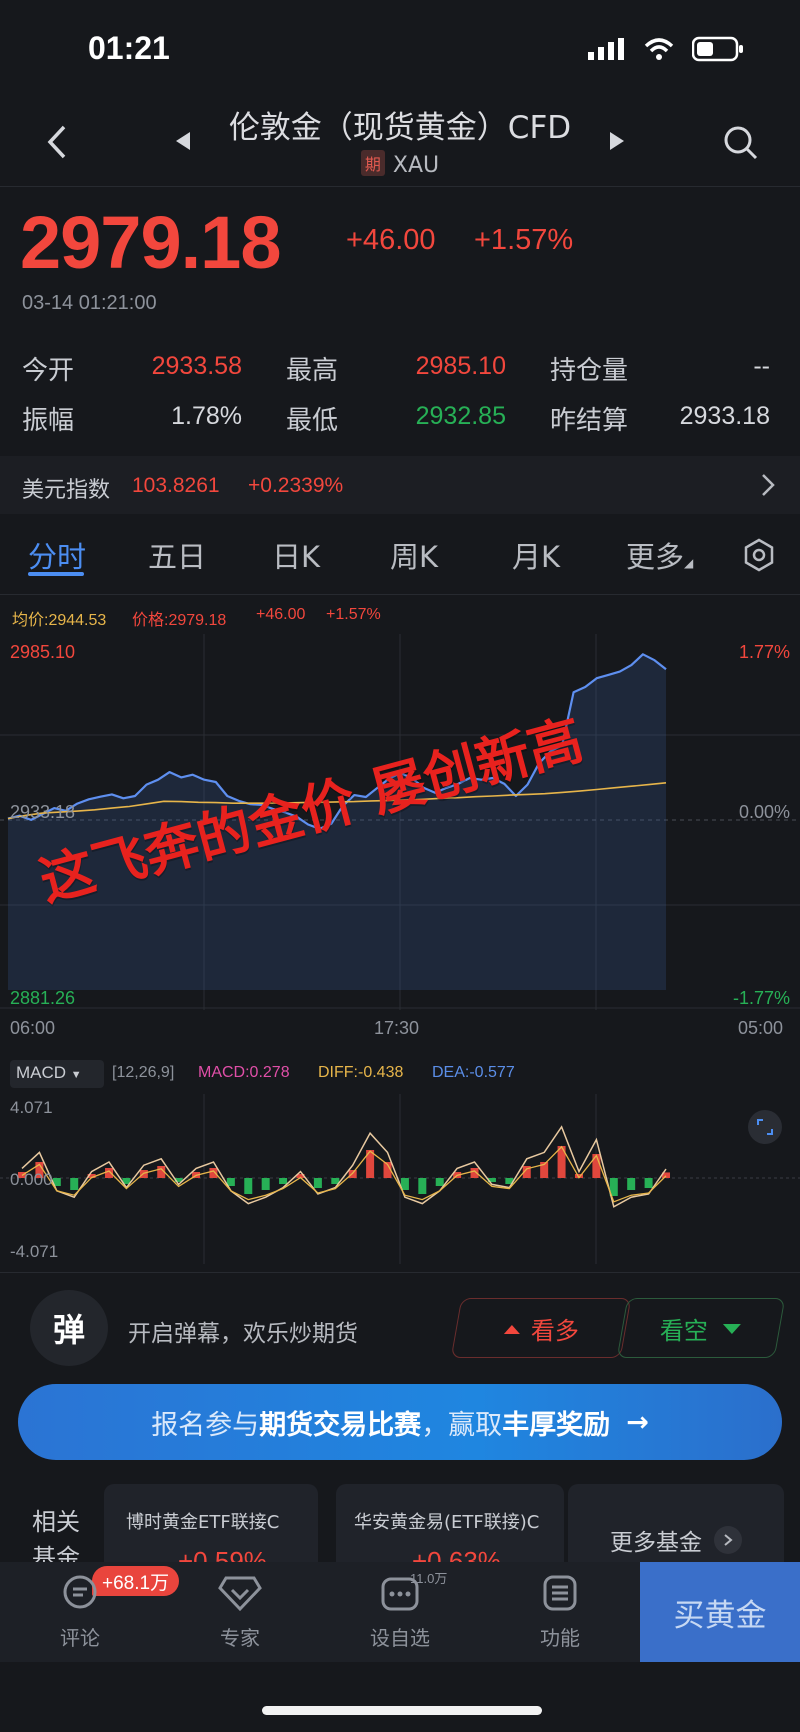 This screenshot has width=800, height=1732. Describe the element at coordinates (589, 371) in the screenshot. I see `stat-oi-label: 持仓量` at that location.